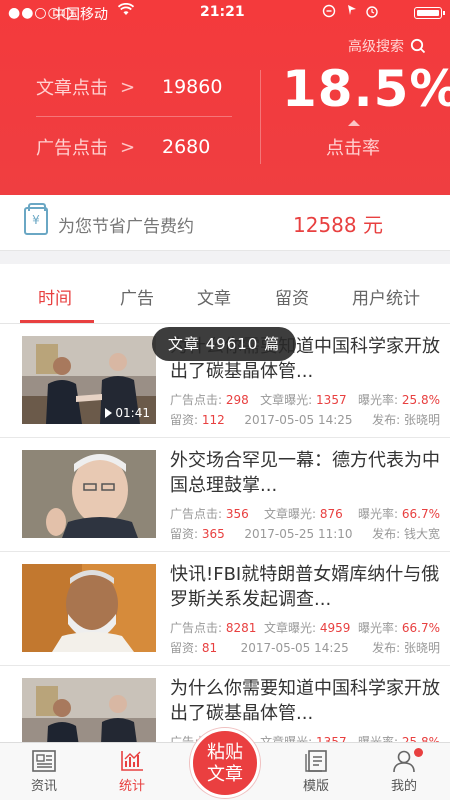 The image size is (450, 800). What do you see at coordinates (55, 296) in the screenshot?
I see `tab-time: 时间` at bounding box center [55, 296].